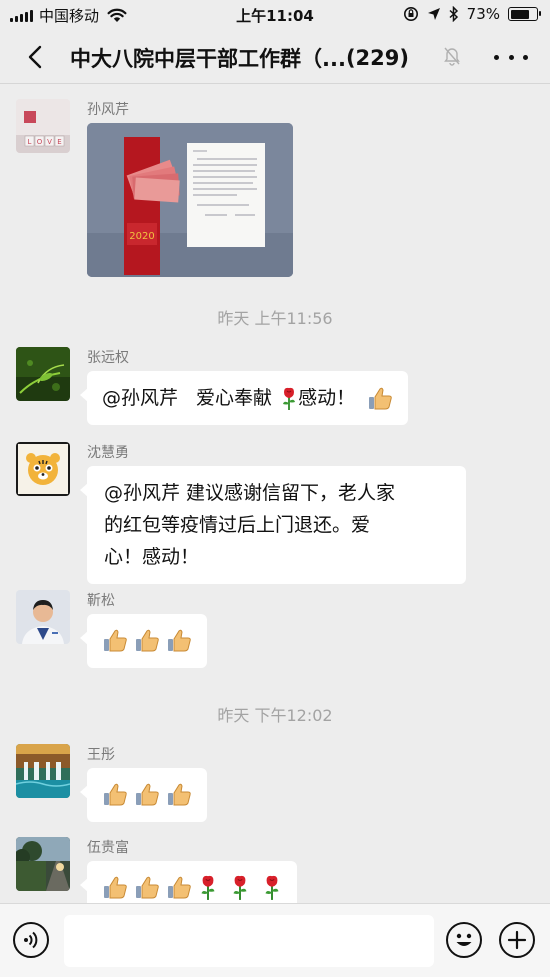 The height and width of the screenshot is (977, 550). What do you see at coordinates (59, 142) in the screenshot?
I see `svg-text: E` at bounding box center [59, 142].